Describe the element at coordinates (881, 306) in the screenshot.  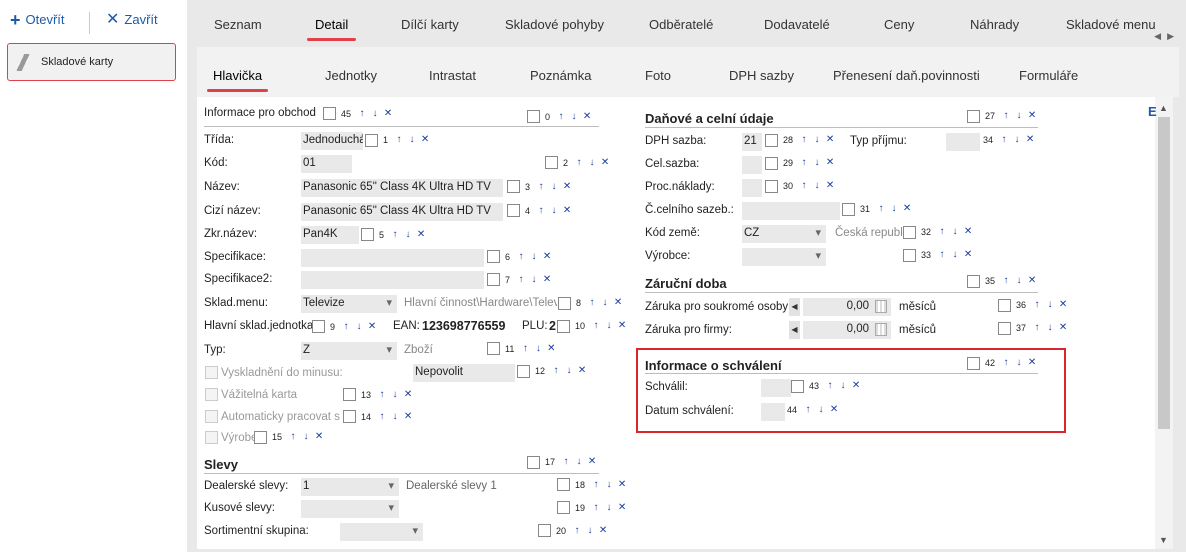
I see `calculator-icon` at that location.